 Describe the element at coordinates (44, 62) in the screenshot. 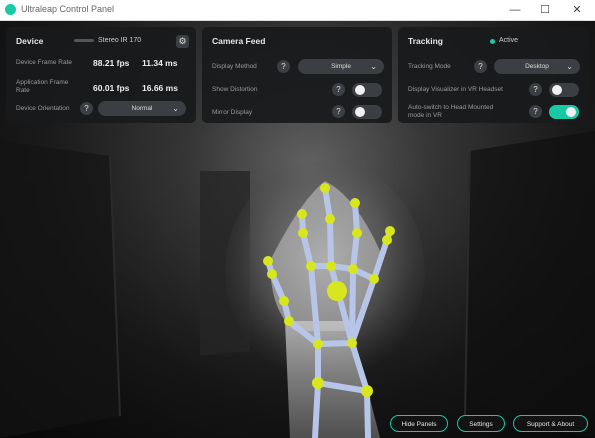

I see `device-frame-rate-label: Device Frame Rate` at that location.